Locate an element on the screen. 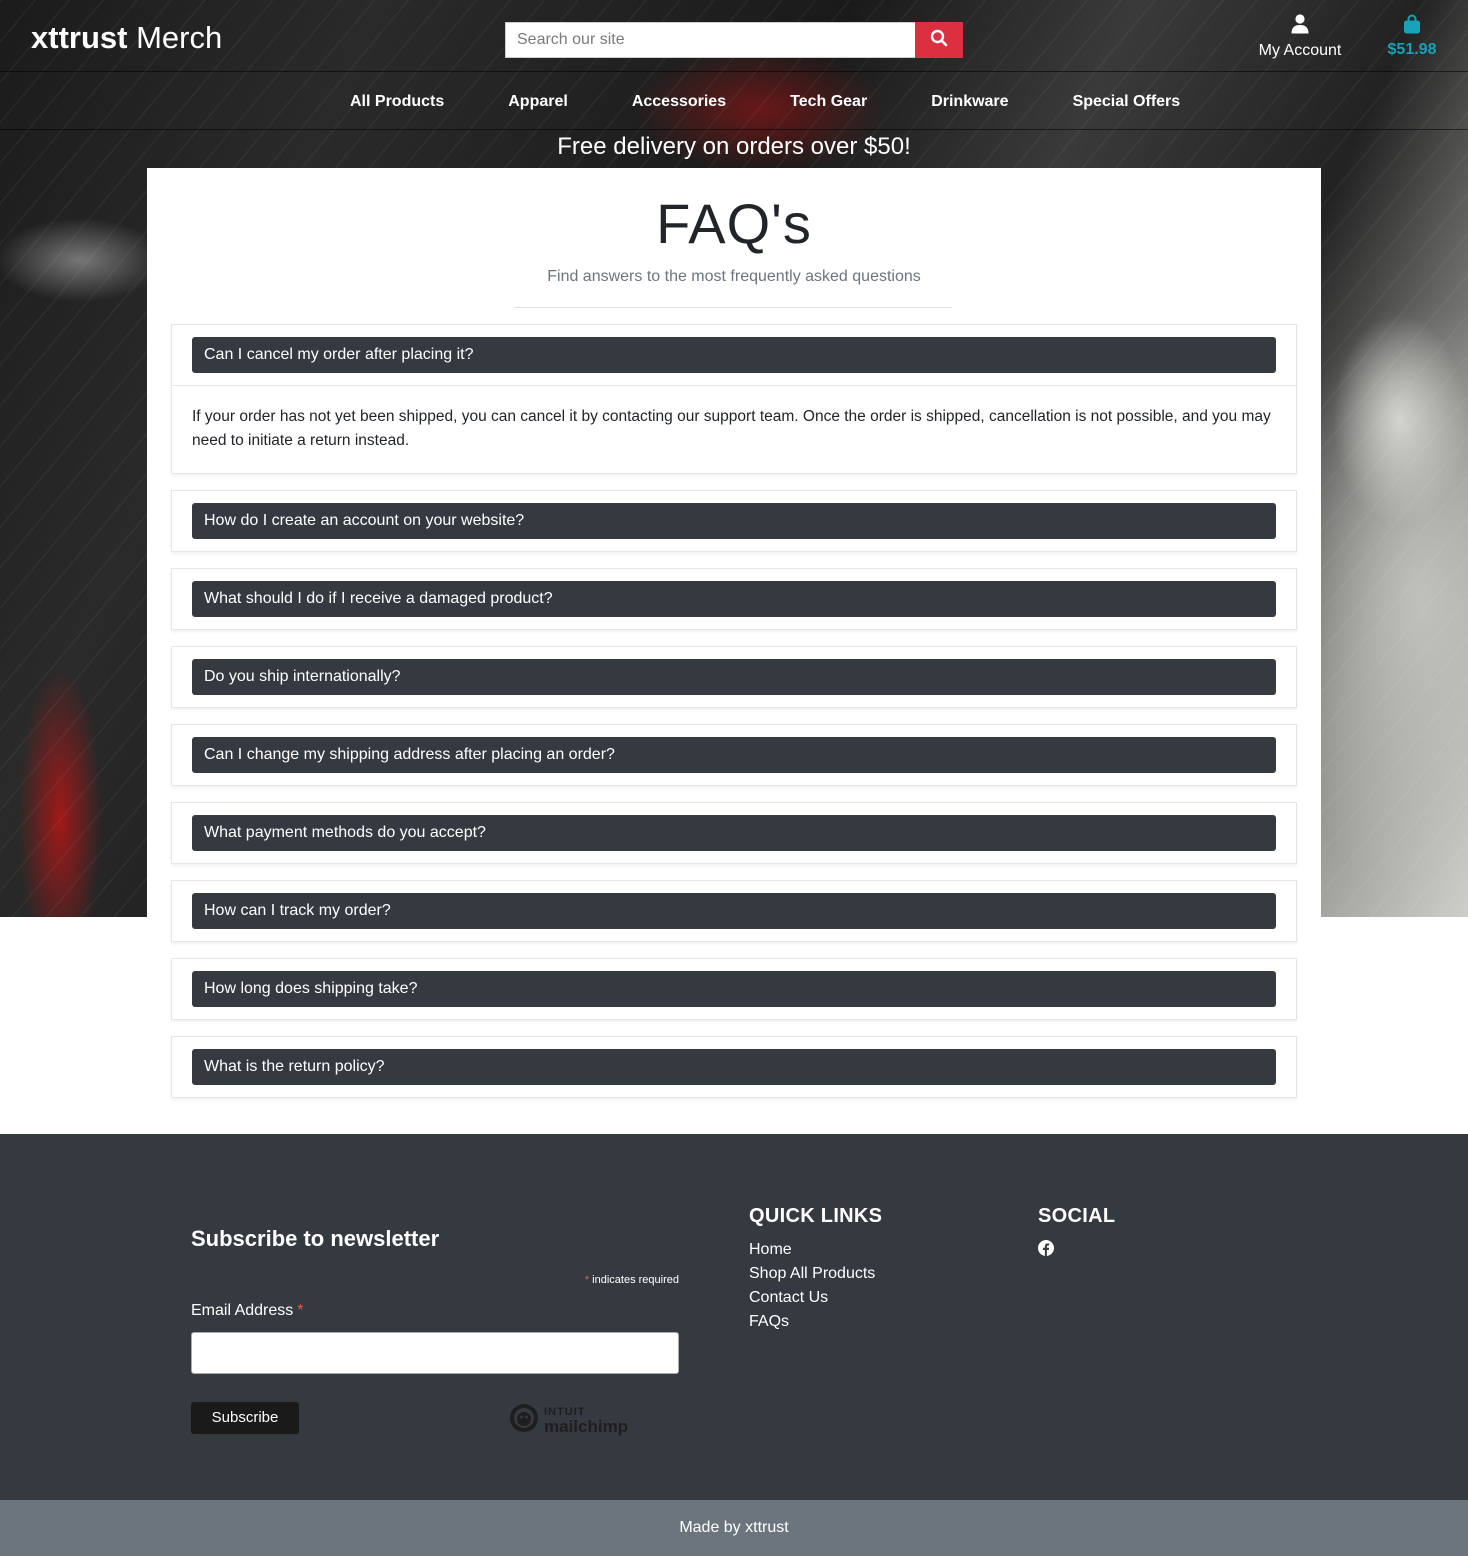  nav-accessories: Accessories is located at coordinates (679, 102).